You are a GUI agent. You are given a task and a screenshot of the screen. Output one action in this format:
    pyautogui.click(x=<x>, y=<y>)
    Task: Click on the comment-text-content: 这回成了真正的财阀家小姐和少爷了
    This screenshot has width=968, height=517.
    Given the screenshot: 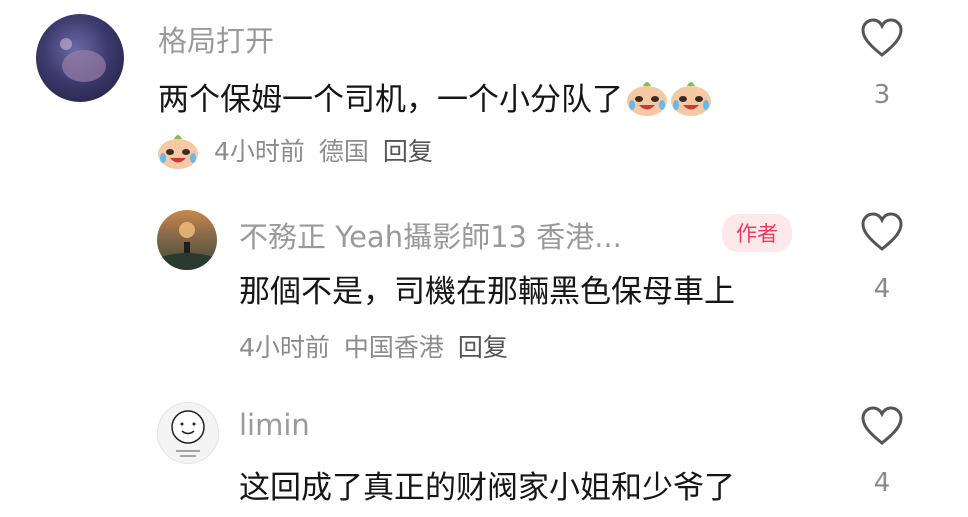 What is the action you would take?
    pyautogui.click(x=487, y=488)
    